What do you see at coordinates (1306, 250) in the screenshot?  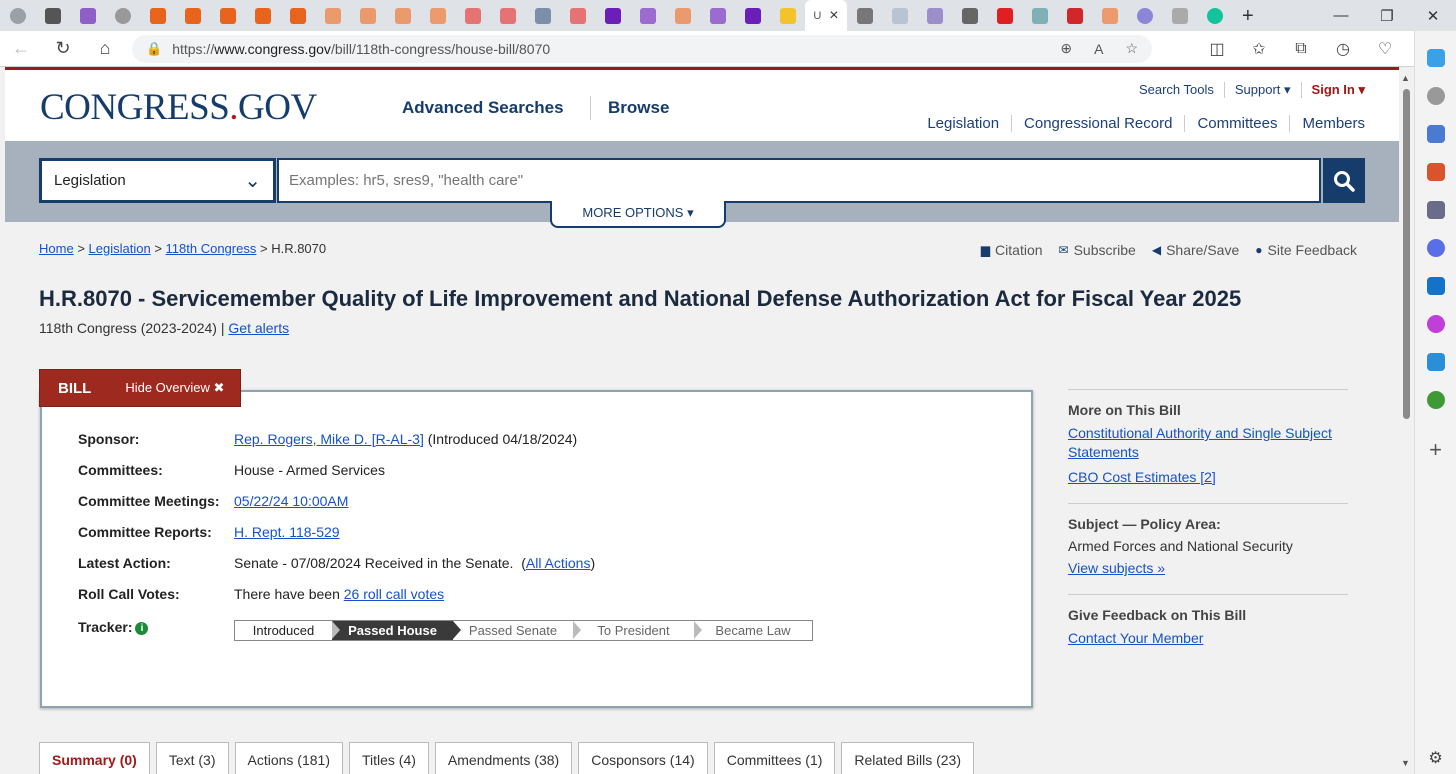 I see `site-feedback-link: ● Site Feedback` at bounding box center [1306, 250].